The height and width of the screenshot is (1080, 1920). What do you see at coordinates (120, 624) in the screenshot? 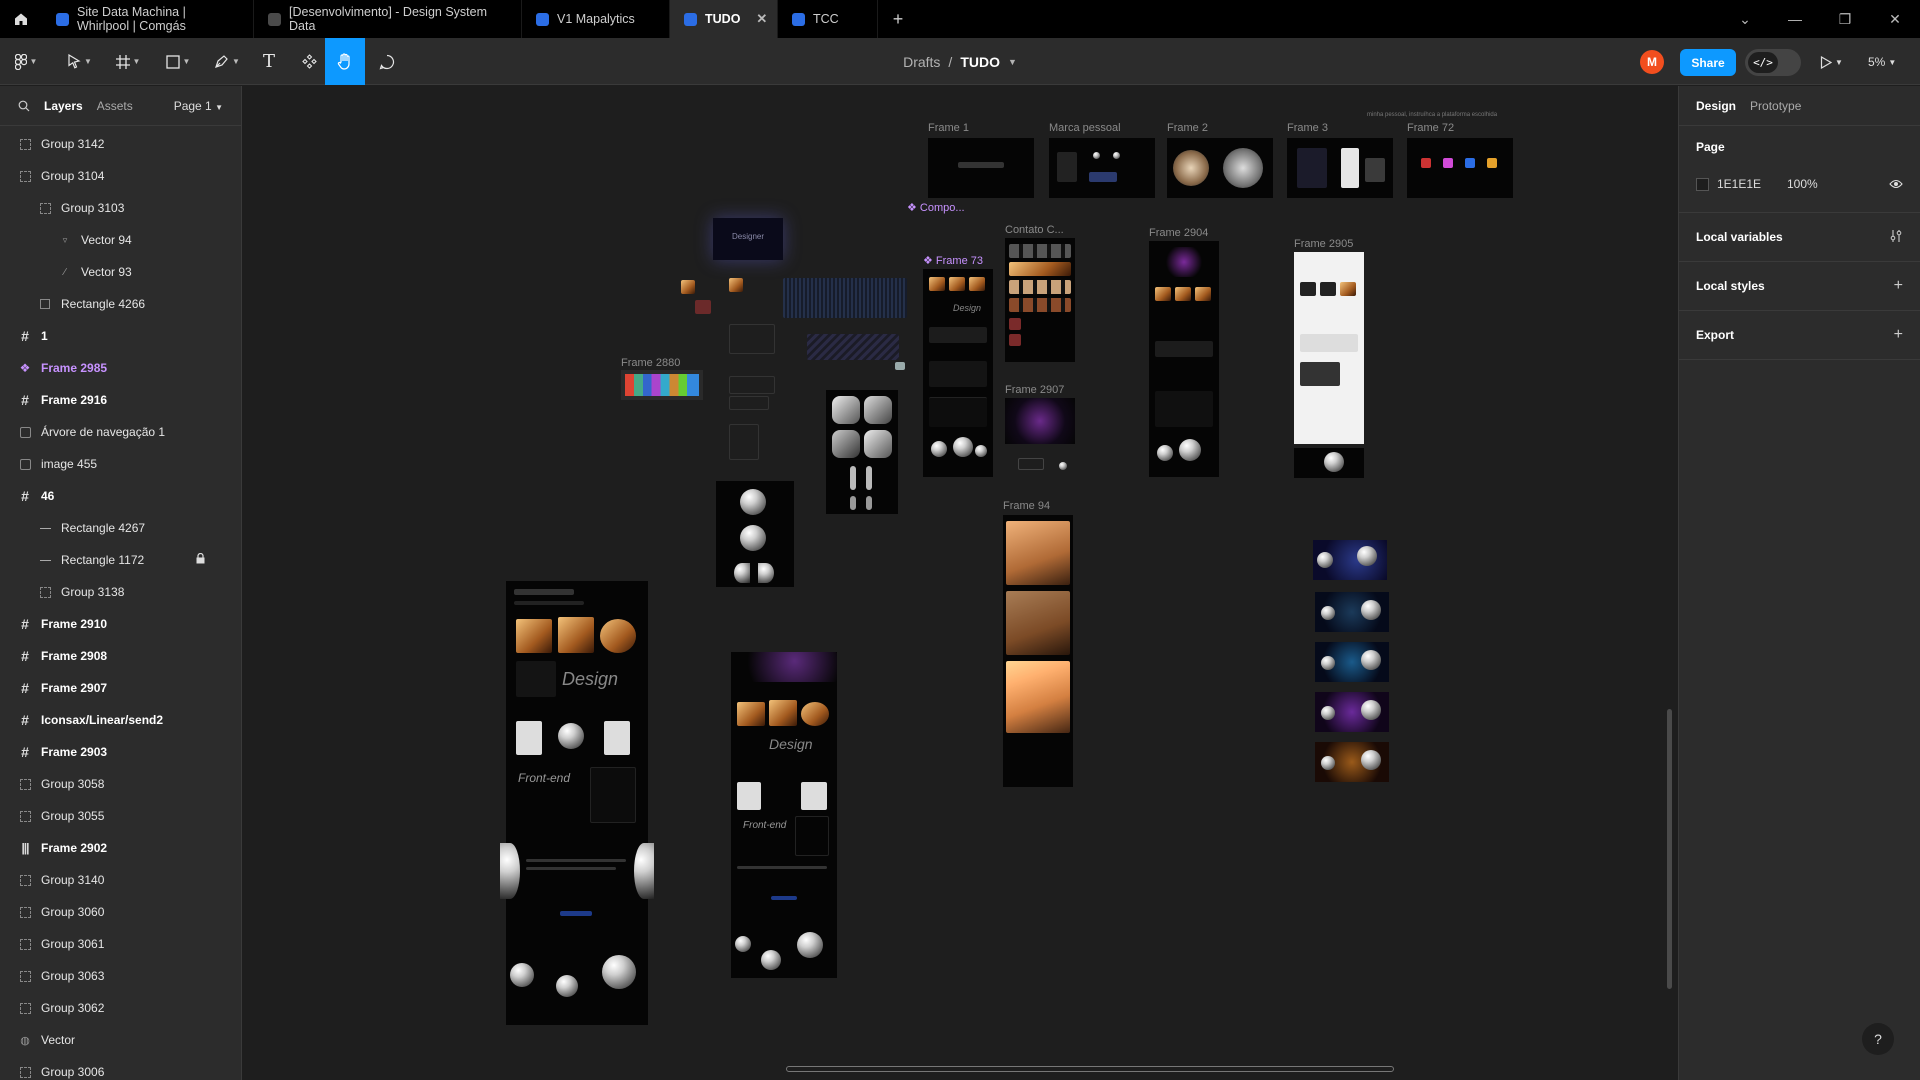
I see `layer-row: # Frame 2910` at bounding box center [120, 624].